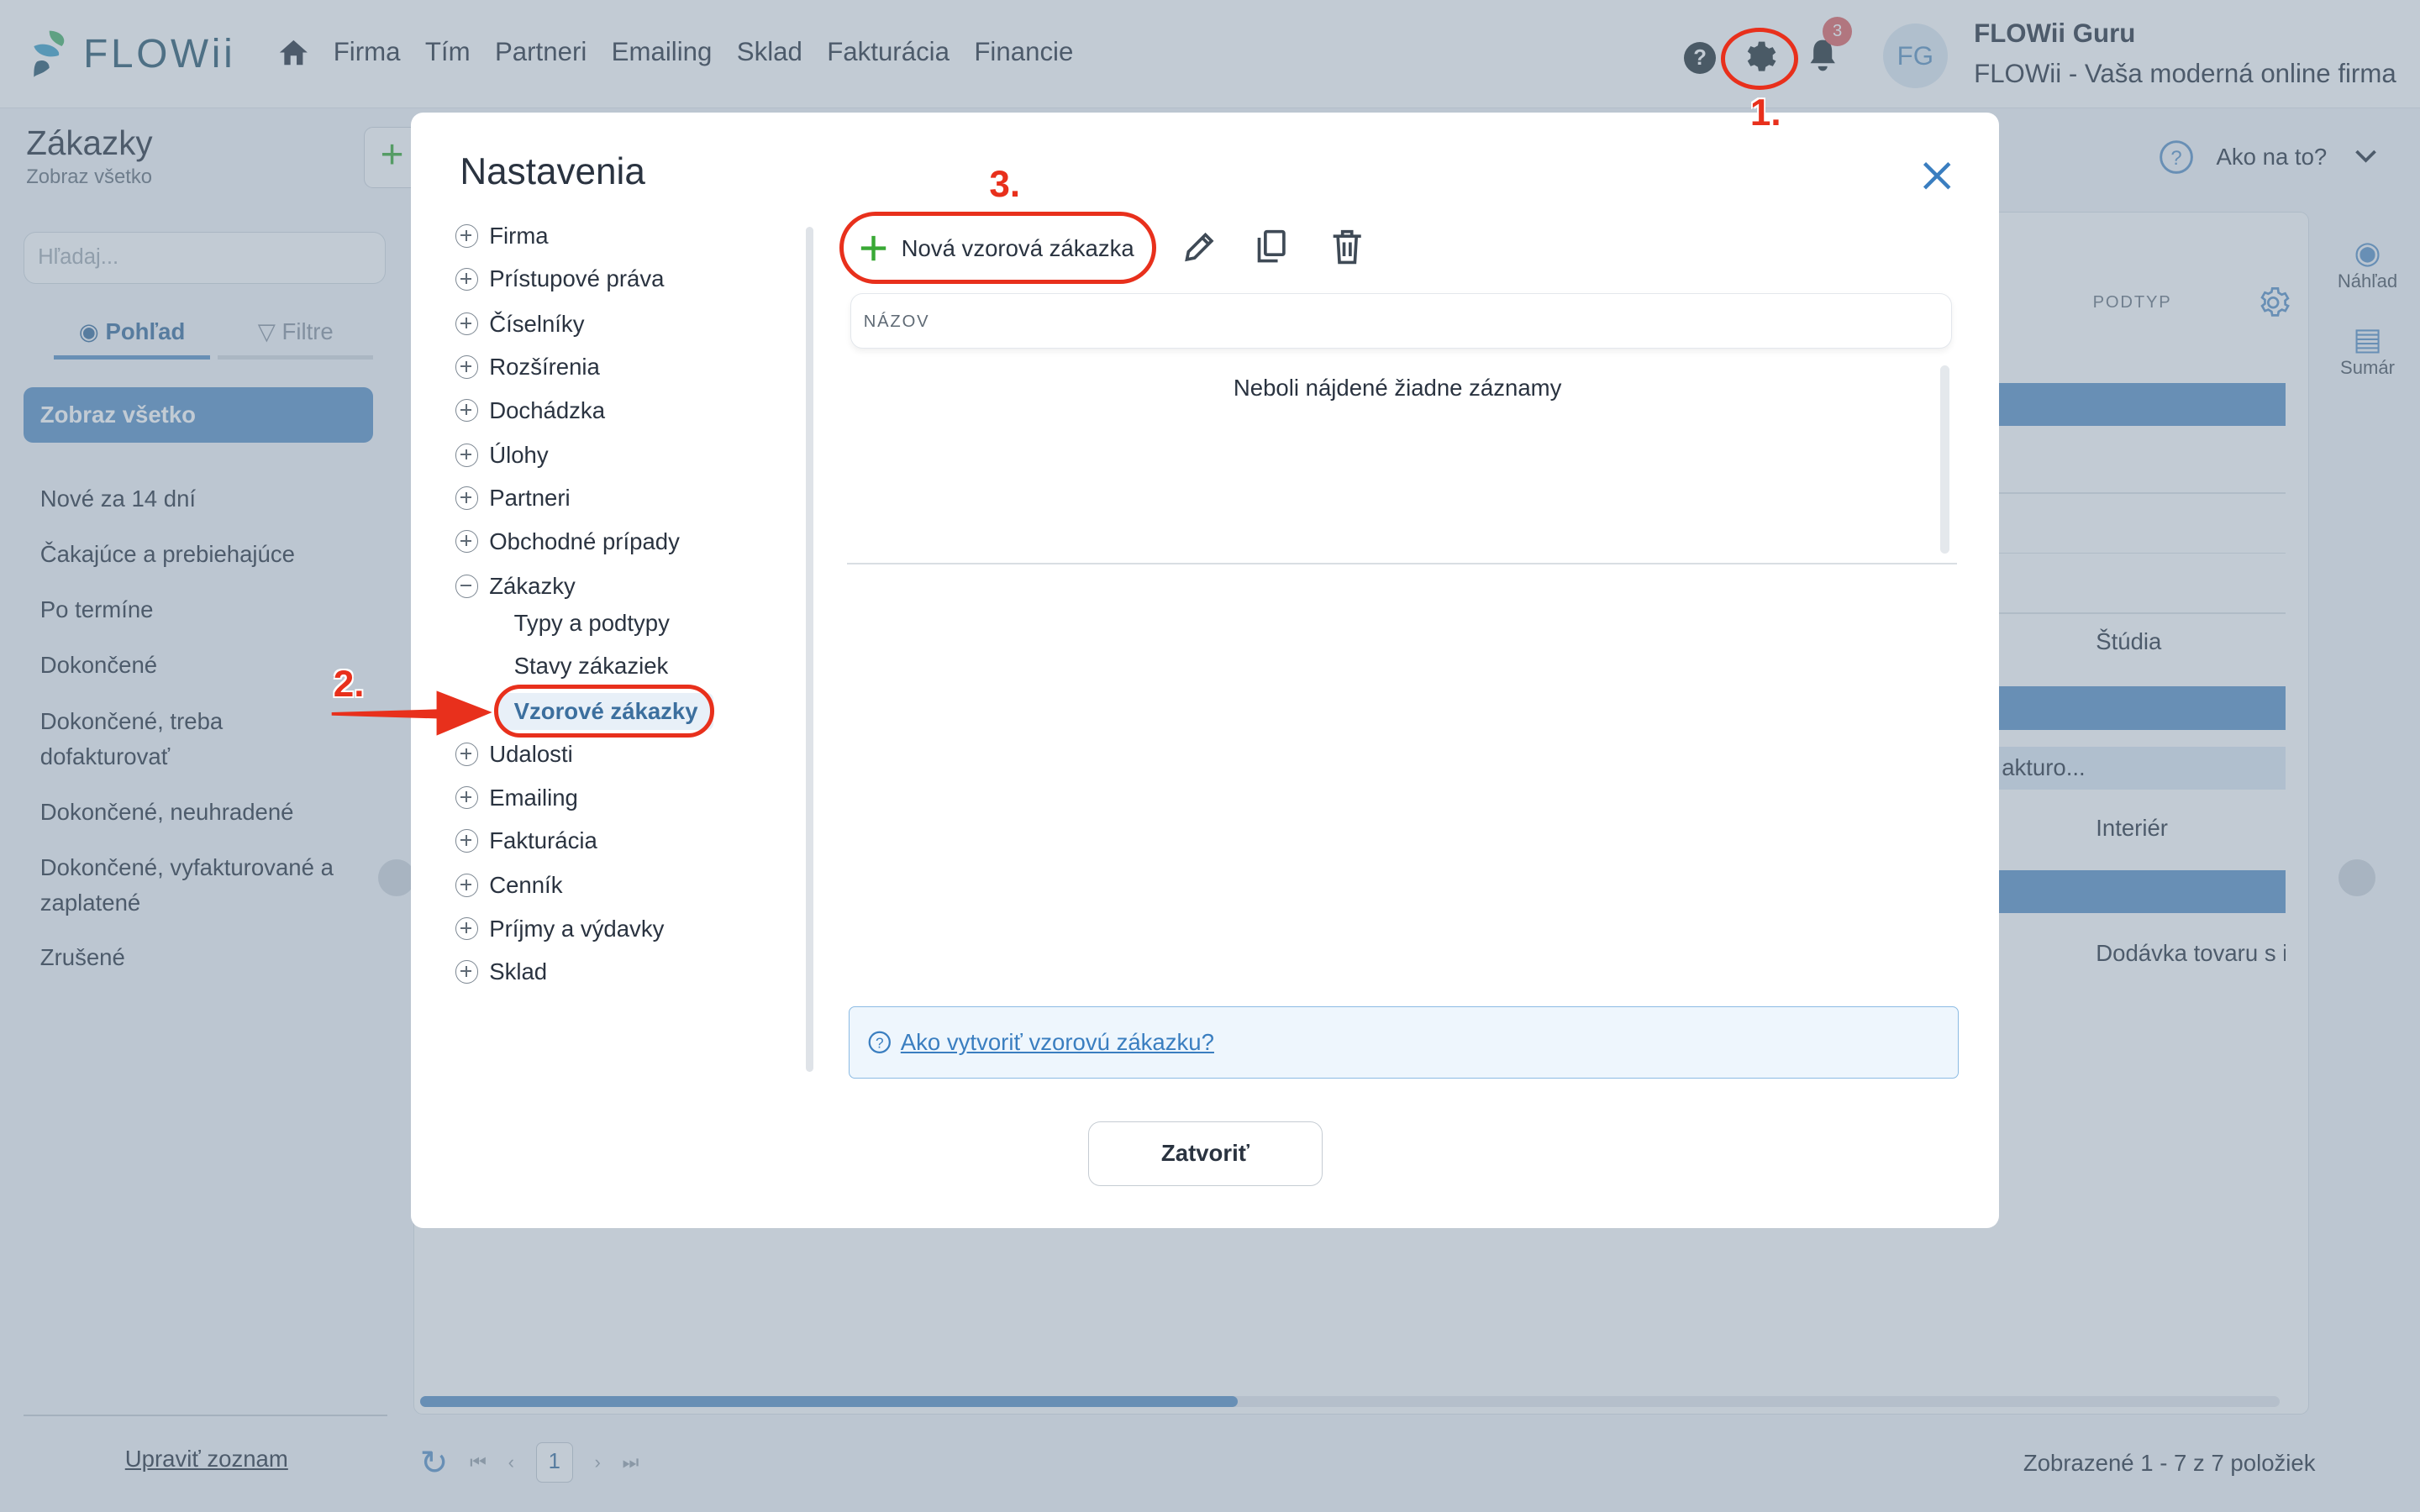  I want to click on annotation-ring-tree-item, so click(604, 711).